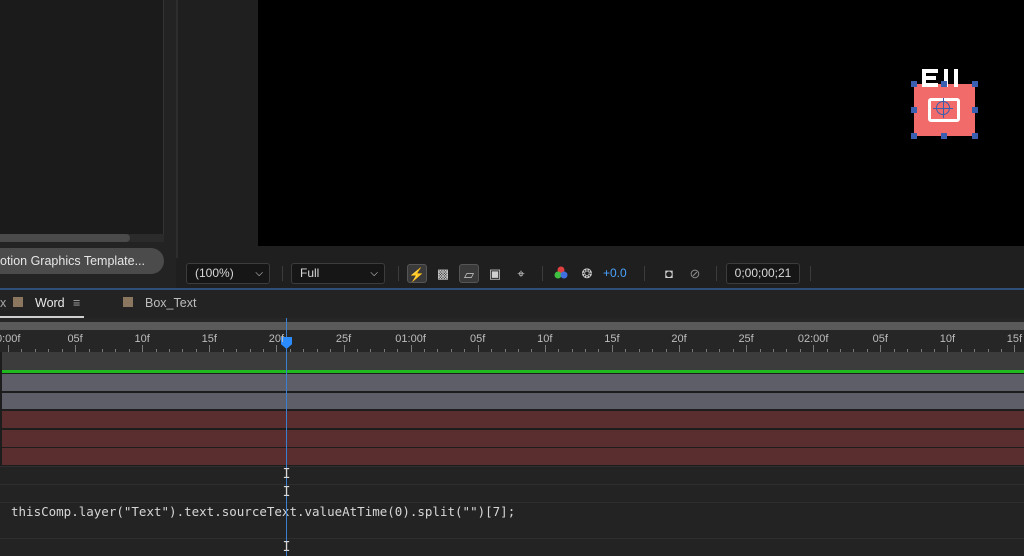 The width and height of the screenshot is (1024, 556). What do you see at coordinates (417, 273) in the screenshot?
I see `fast-previews-icon: ⚡` at bounding box center [417, 273].